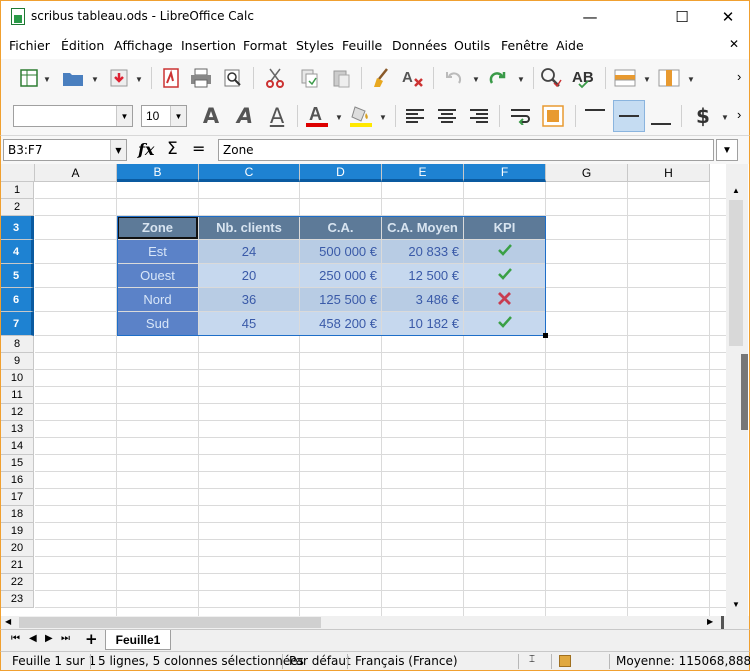 This screenshot has height=671, width=750. Describe the element at coordinates (340, 275) in the screenshot. I see `ca-cell: 250 000 €` at that location.